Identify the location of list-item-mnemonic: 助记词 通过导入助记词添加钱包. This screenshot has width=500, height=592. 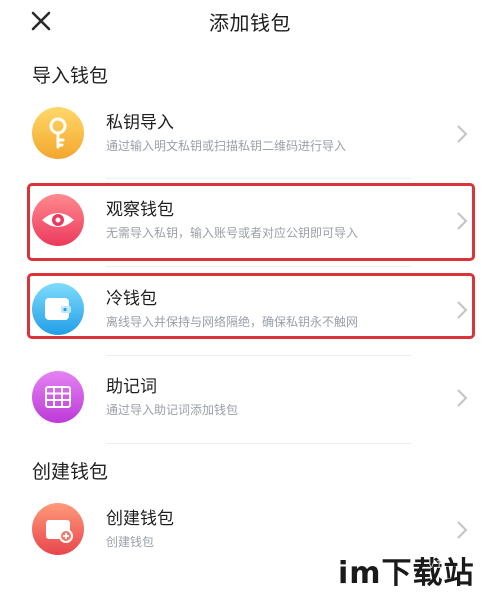
(252, 400).